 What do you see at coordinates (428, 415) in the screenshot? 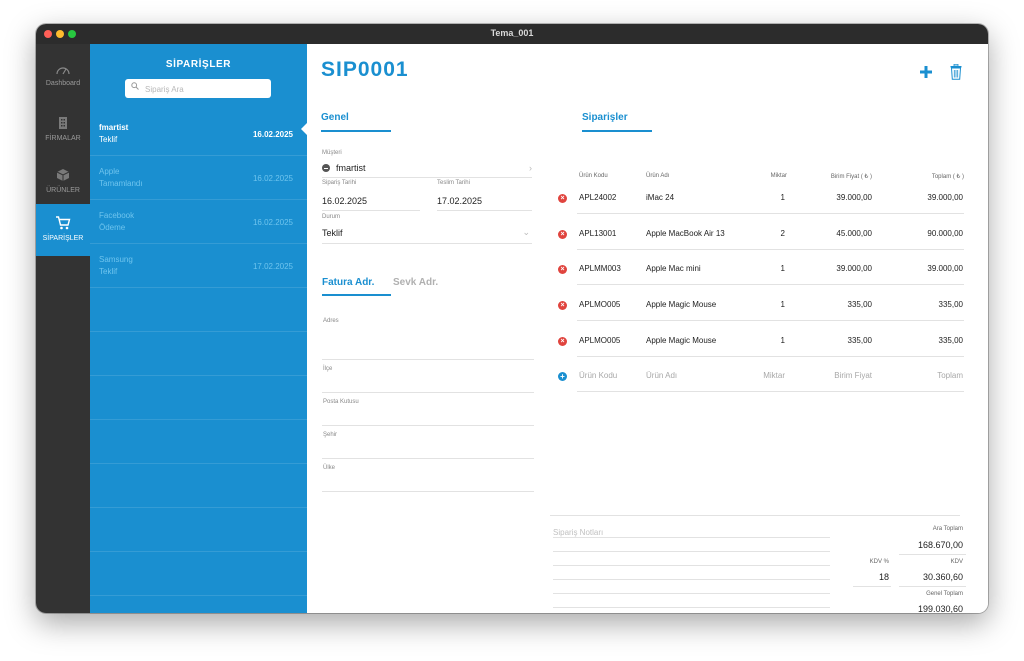
I see `postal-code-field` at bounding box center [428, 415].